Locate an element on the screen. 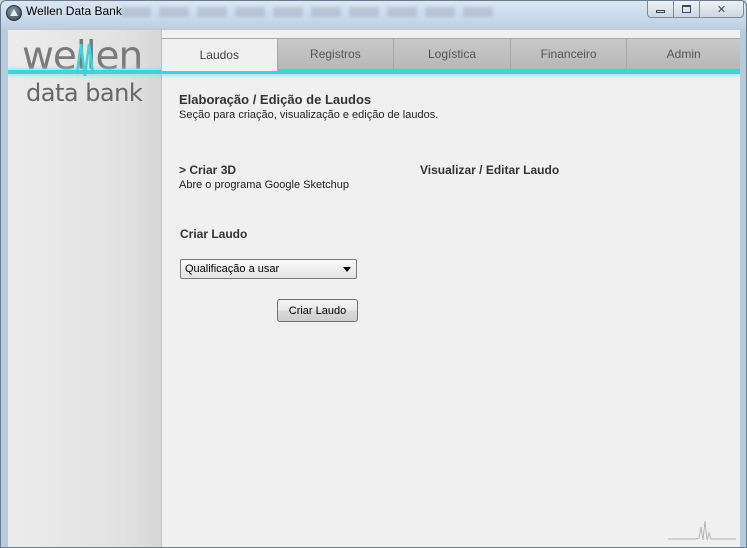  window-controls: ✕ is located at coordinates (695, 9).